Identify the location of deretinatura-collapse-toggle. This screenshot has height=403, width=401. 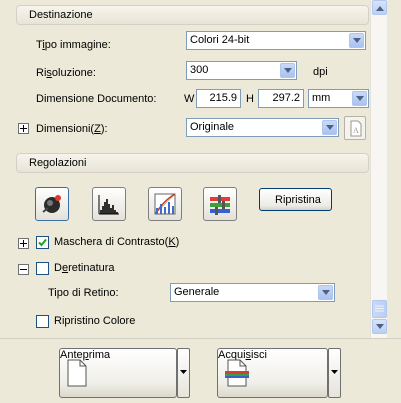
(23, 269).